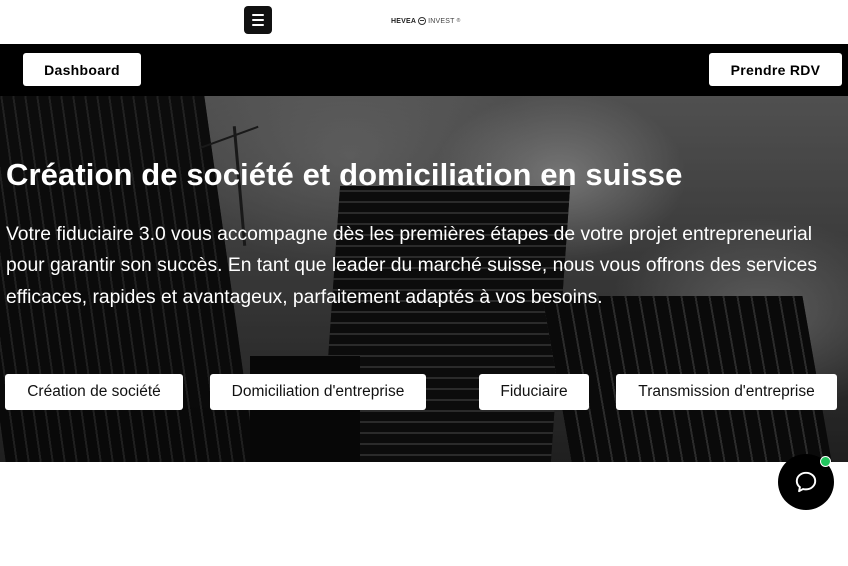 The image size is (848, 566). I want to click on hamburger-menu-button, so click(258, 20).